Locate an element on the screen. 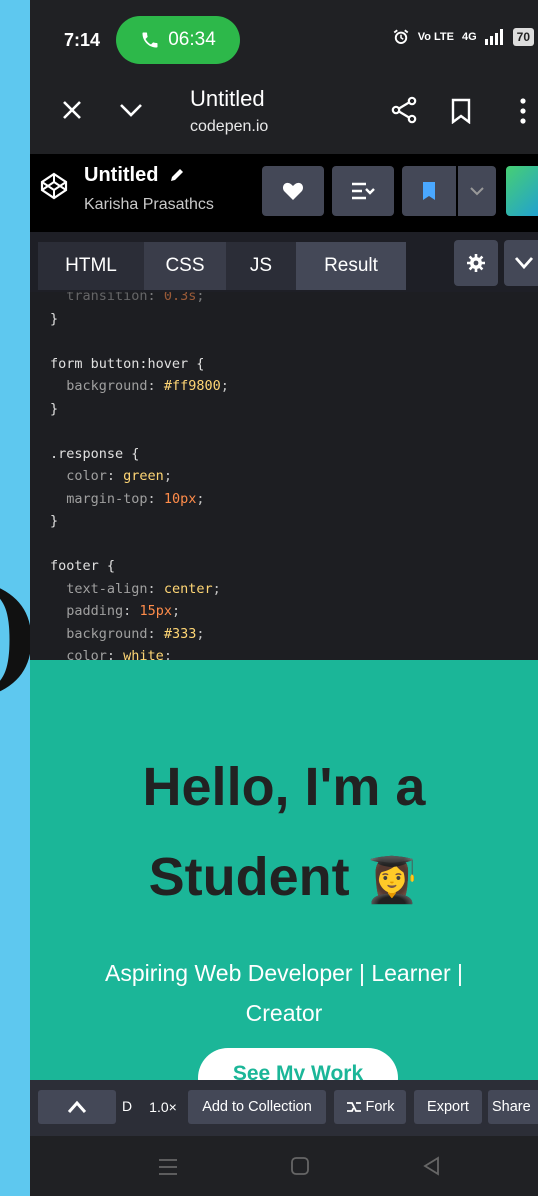  code-line: color: white; is located at coordinates (119, 654).